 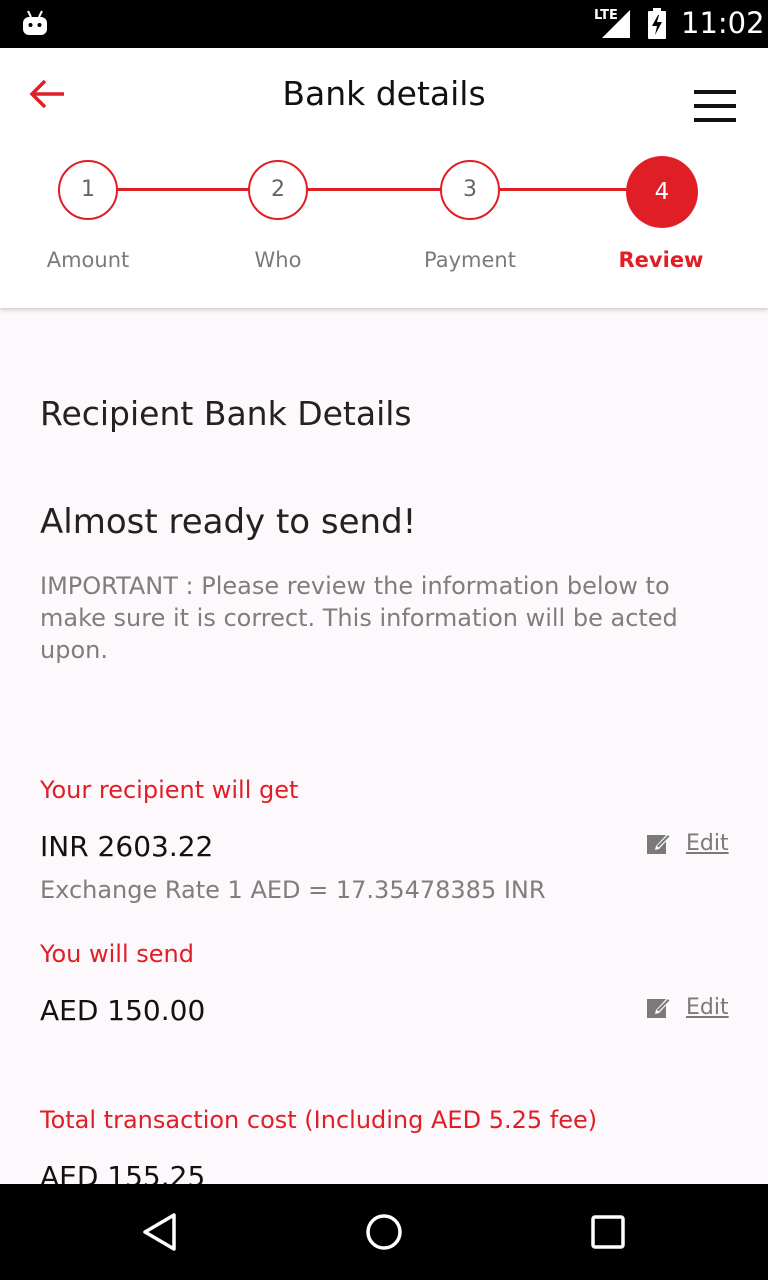 I want to click on step-3-label: Payment, so click(x=470, y=260).